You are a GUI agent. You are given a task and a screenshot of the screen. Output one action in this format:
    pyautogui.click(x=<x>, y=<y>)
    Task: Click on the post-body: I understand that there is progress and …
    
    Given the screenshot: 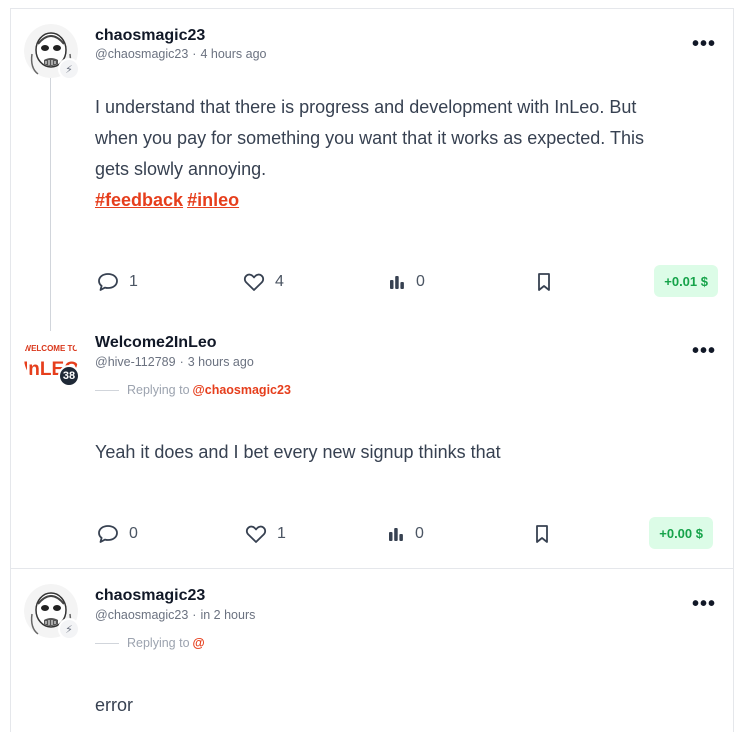 What is the action you would take?
    pyautogui.click(x=405, y=154)
    